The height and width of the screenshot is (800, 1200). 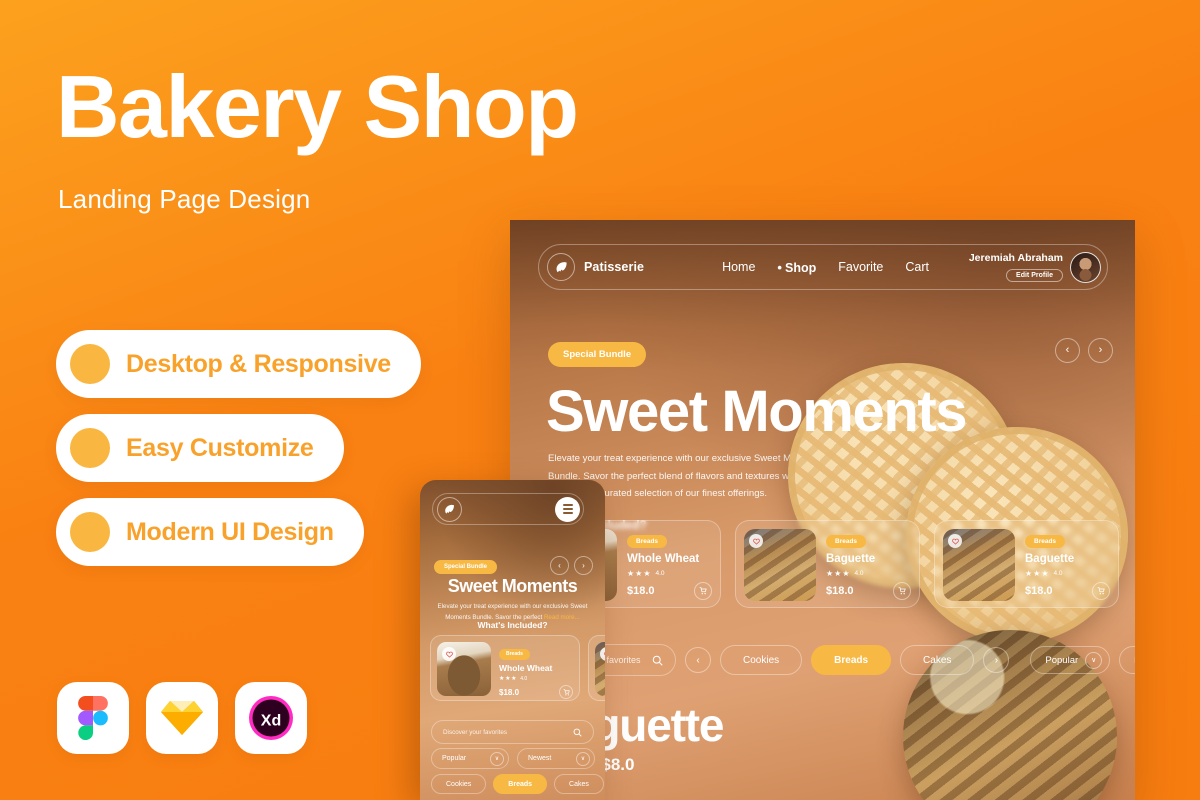 I want to click on nav-item-home: Home, so click(x=738, y=267).